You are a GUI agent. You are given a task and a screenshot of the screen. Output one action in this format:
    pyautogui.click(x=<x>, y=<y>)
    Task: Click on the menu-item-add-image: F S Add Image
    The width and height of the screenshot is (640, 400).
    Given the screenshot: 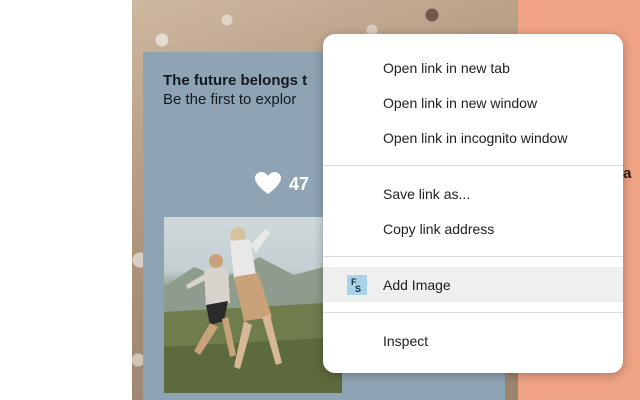 What is the action you would take?
    pyautogui.click(x=473, y=284)
    